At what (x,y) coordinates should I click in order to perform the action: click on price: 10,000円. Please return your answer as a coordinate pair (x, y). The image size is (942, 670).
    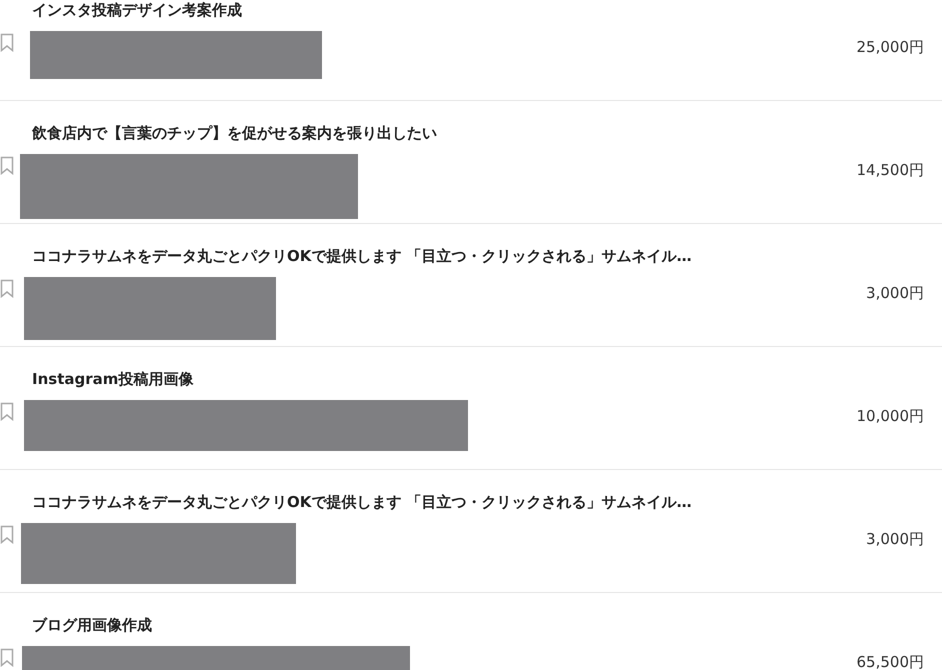
    Looking at the image, I should click on (890, 416).